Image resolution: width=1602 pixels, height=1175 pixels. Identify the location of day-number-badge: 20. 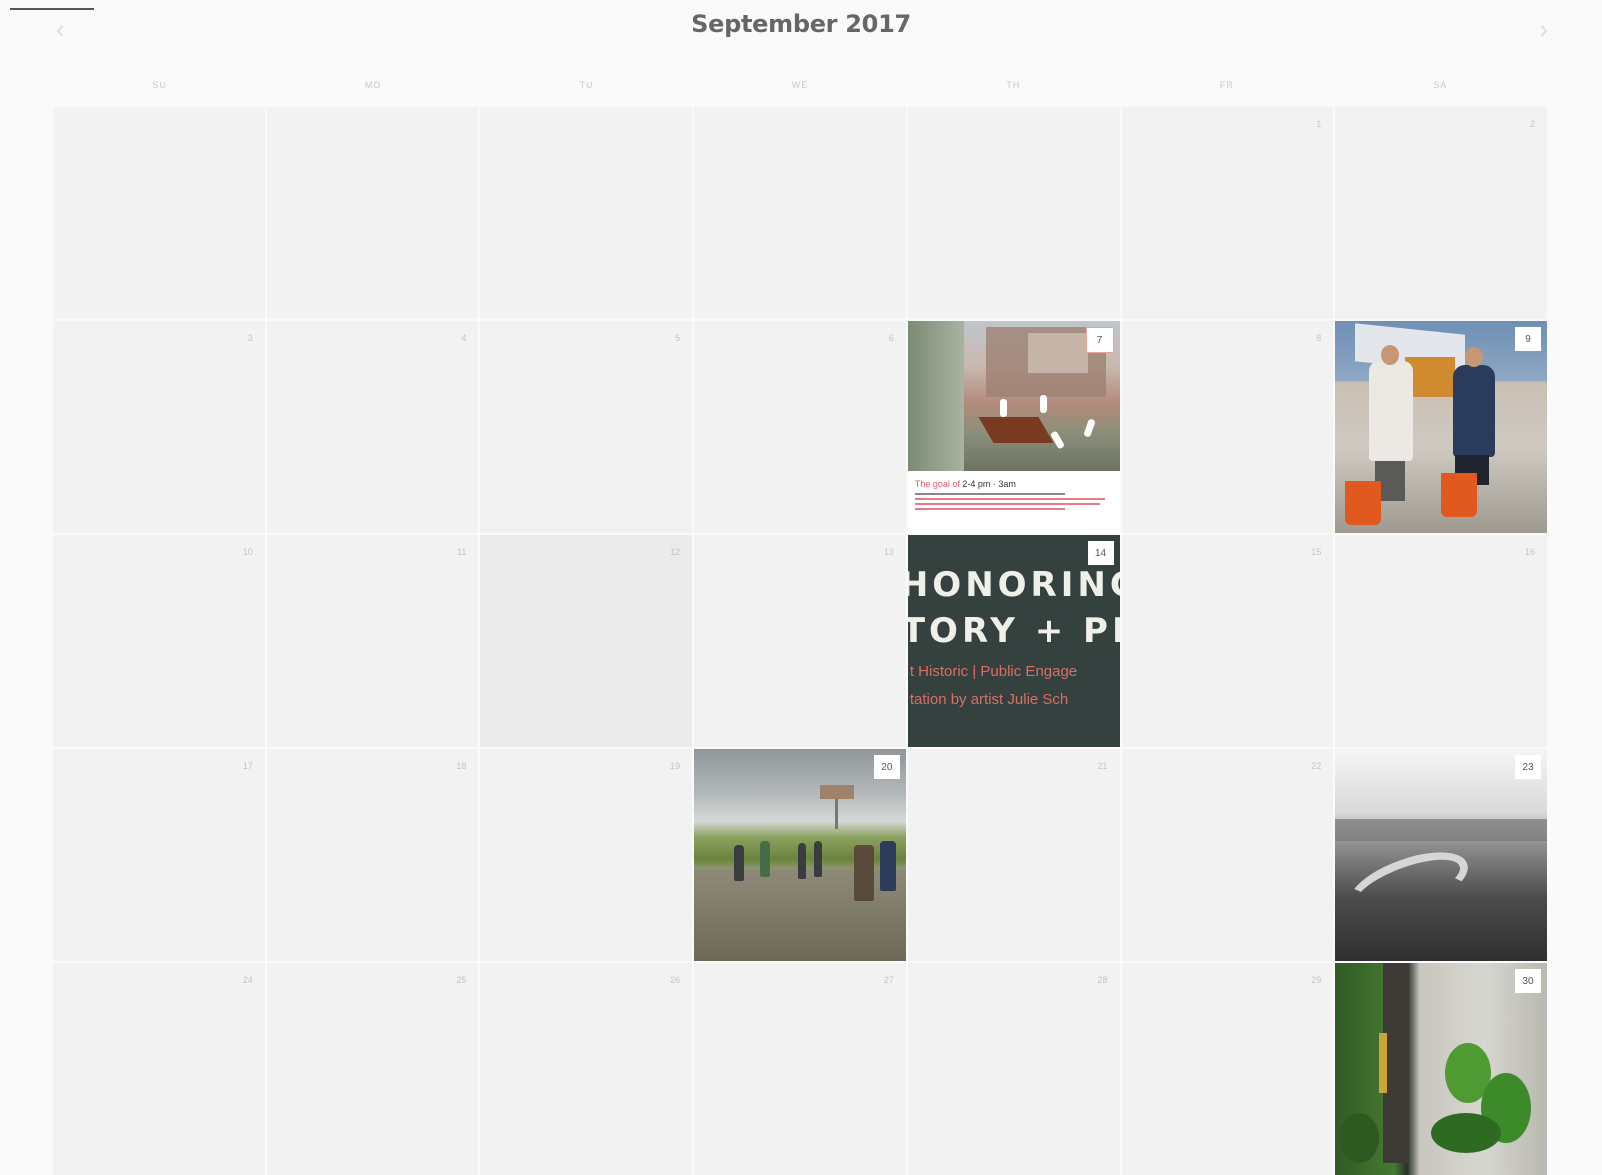
(886, 767).